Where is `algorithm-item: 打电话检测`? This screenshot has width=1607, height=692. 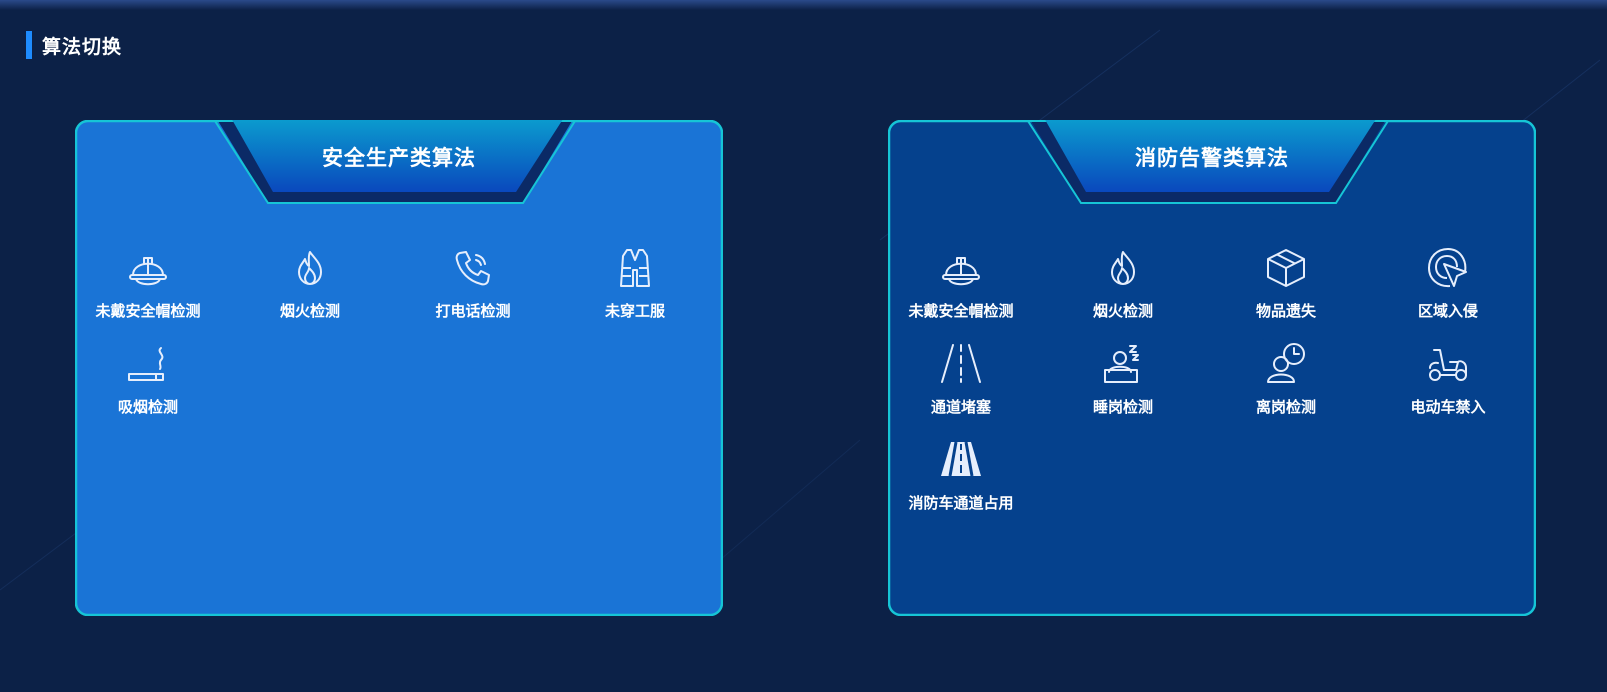
algorithm-item: 打电话检测 is located at coordinates (473, 283).